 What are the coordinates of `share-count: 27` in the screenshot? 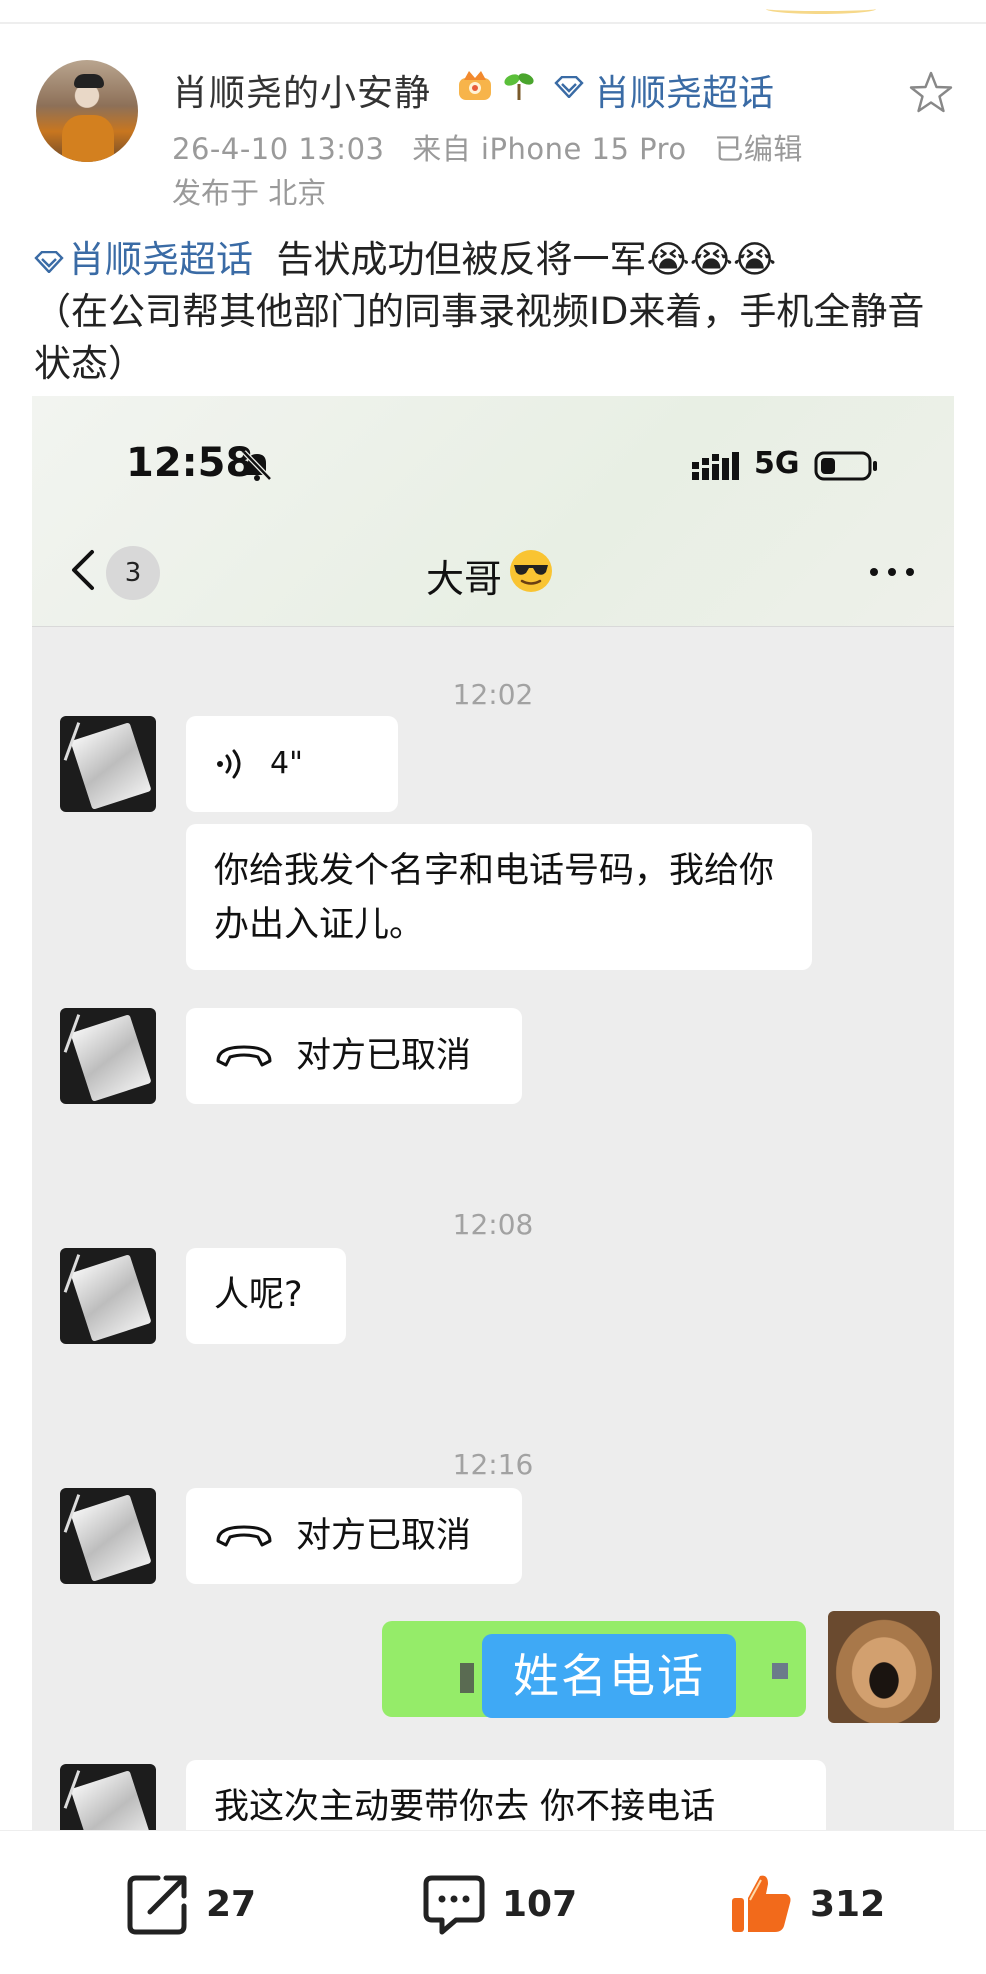 It's located at (231, 1904).